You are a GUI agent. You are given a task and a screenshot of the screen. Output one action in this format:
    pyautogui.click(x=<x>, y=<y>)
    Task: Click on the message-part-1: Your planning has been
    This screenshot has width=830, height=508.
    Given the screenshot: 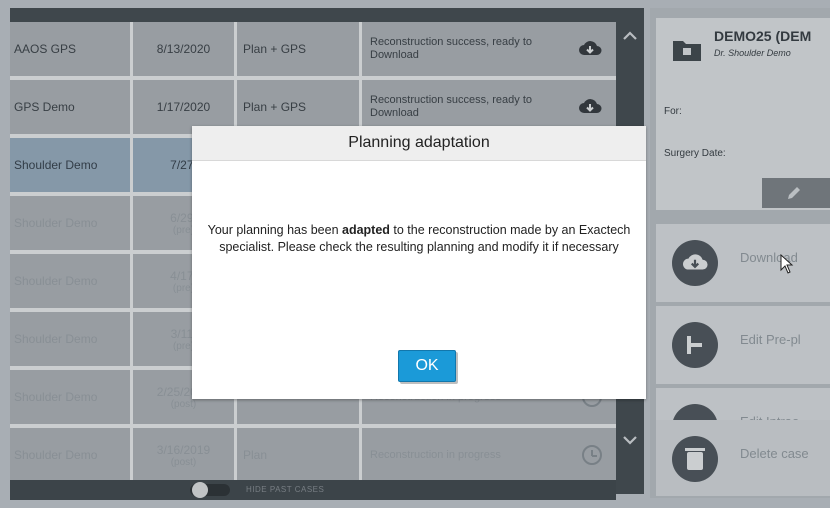 What is the action you would take?
    pyautogui.click(x=274, y=230)
    